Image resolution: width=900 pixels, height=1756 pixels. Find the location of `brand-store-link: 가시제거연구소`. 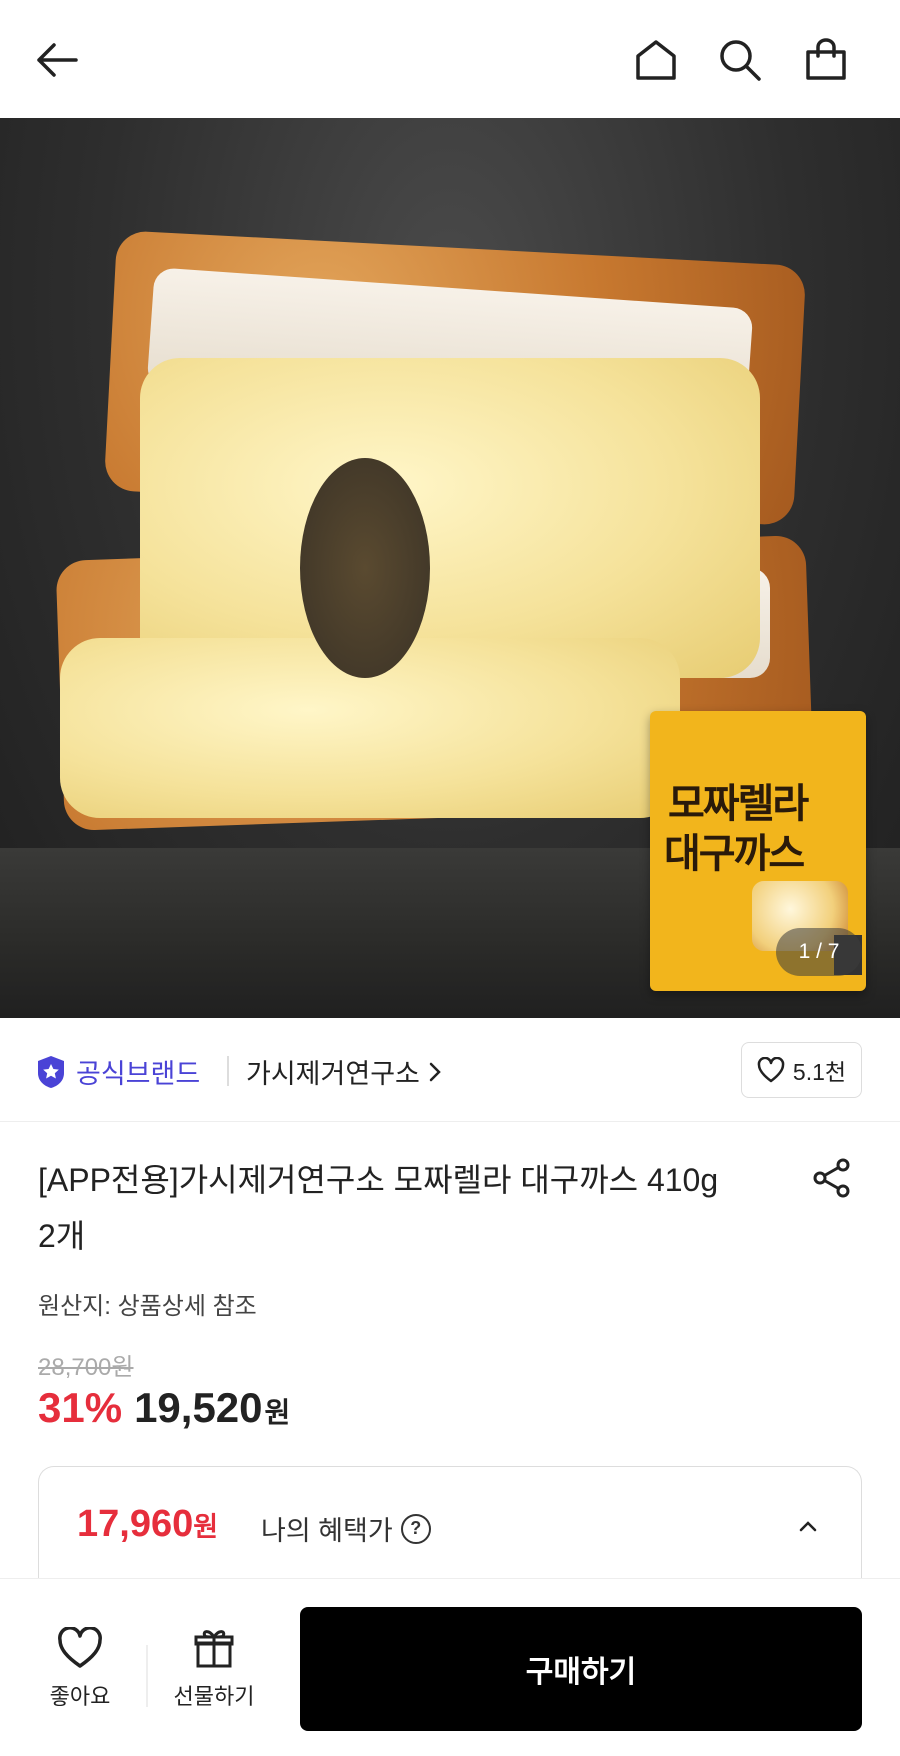

brand-store-link: 가시제거연구소 is located at coordinates (344, 1071).